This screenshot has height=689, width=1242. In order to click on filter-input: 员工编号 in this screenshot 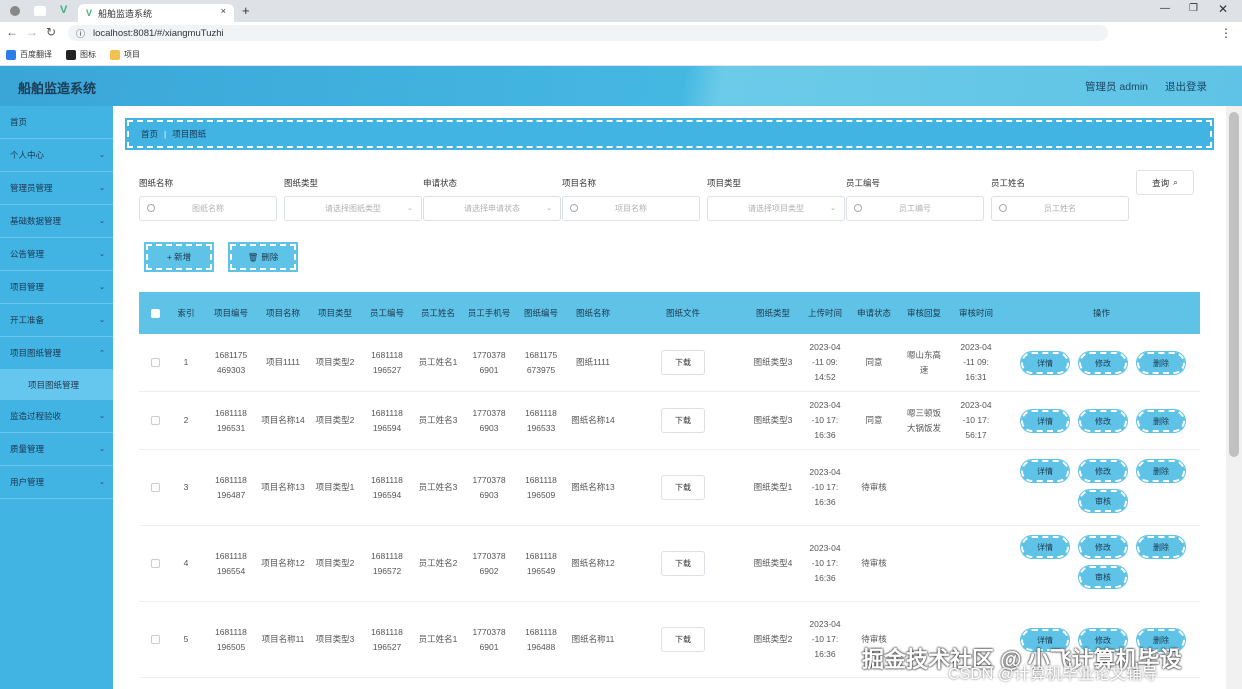, I will do `click(915, 208)`.